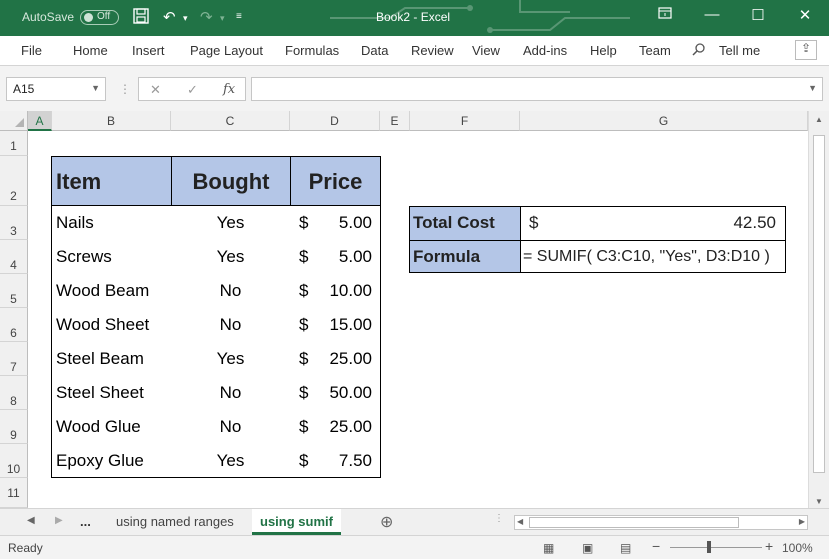 This screenshot has width=829, height=559. What do you see at coordinates (31, 520) in the screenshot?
I see `prev-sheet-icon: ◀` at bounding box center [31, 520].